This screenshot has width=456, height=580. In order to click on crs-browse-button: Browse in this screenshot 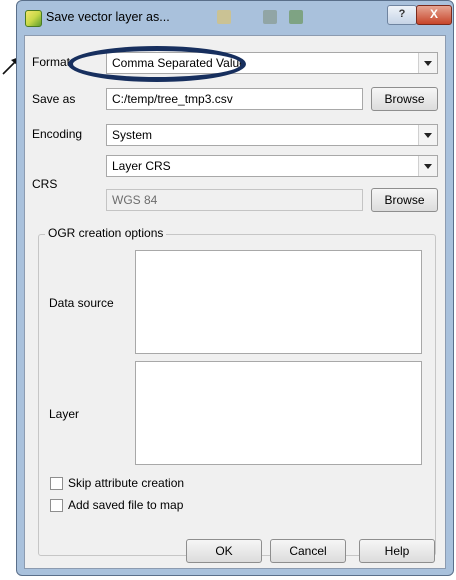, I will do `click(404, 200)`.